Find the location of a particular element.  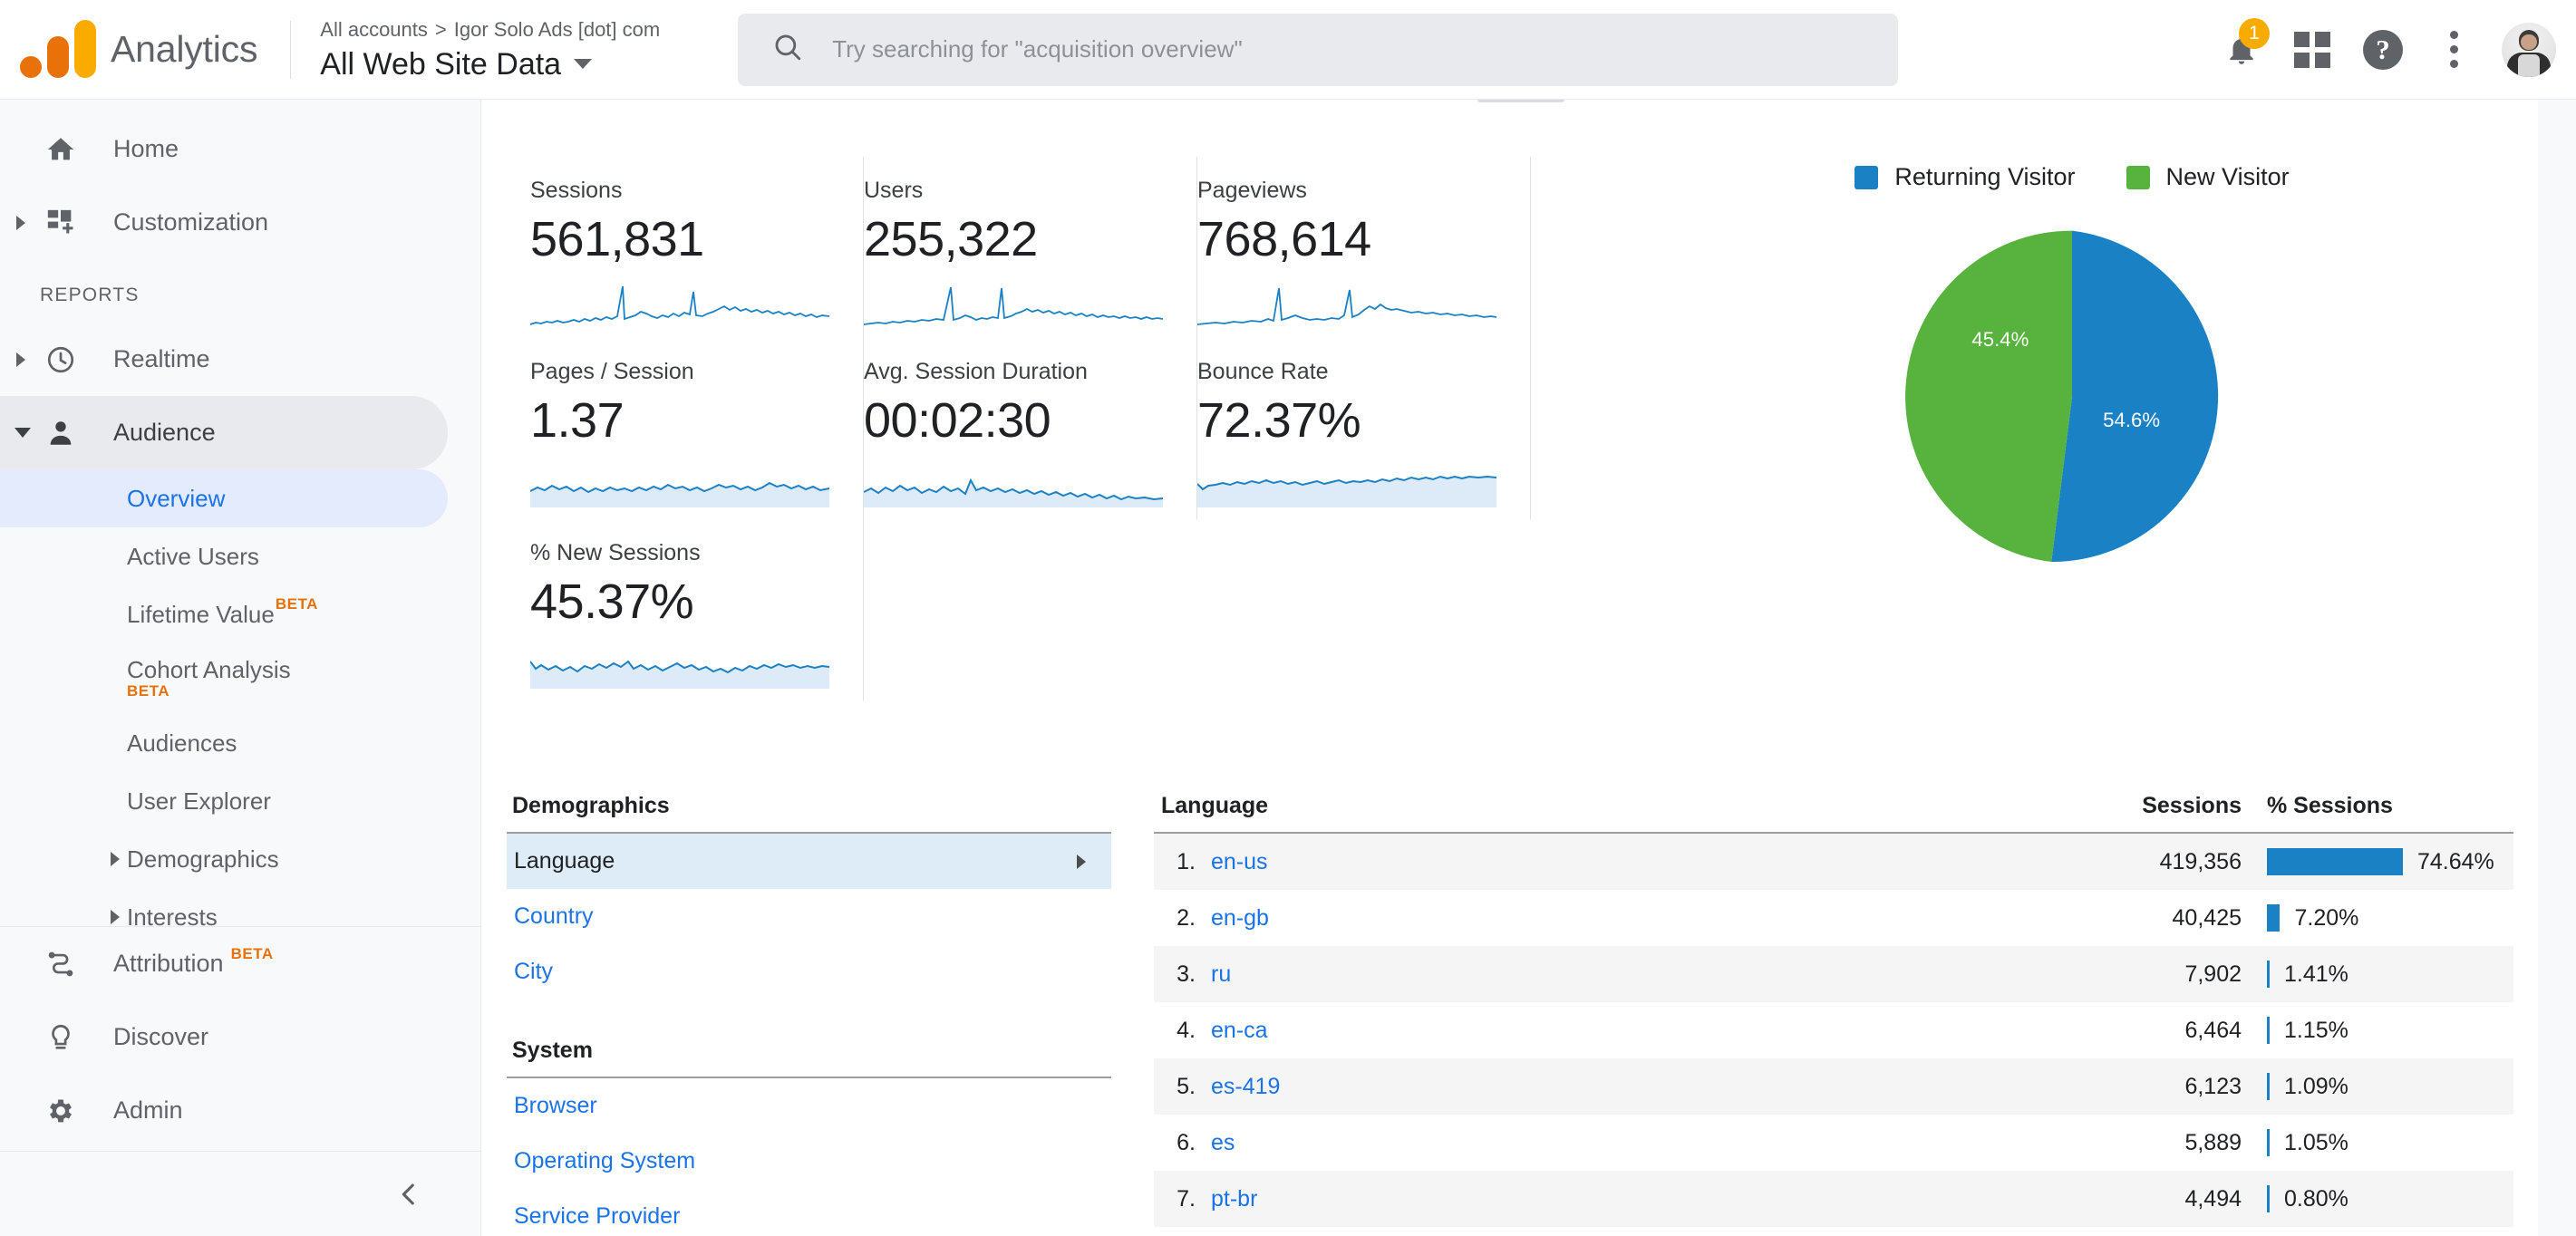

sidebar-item-customization: Customization is located at coordinates (240, 222).